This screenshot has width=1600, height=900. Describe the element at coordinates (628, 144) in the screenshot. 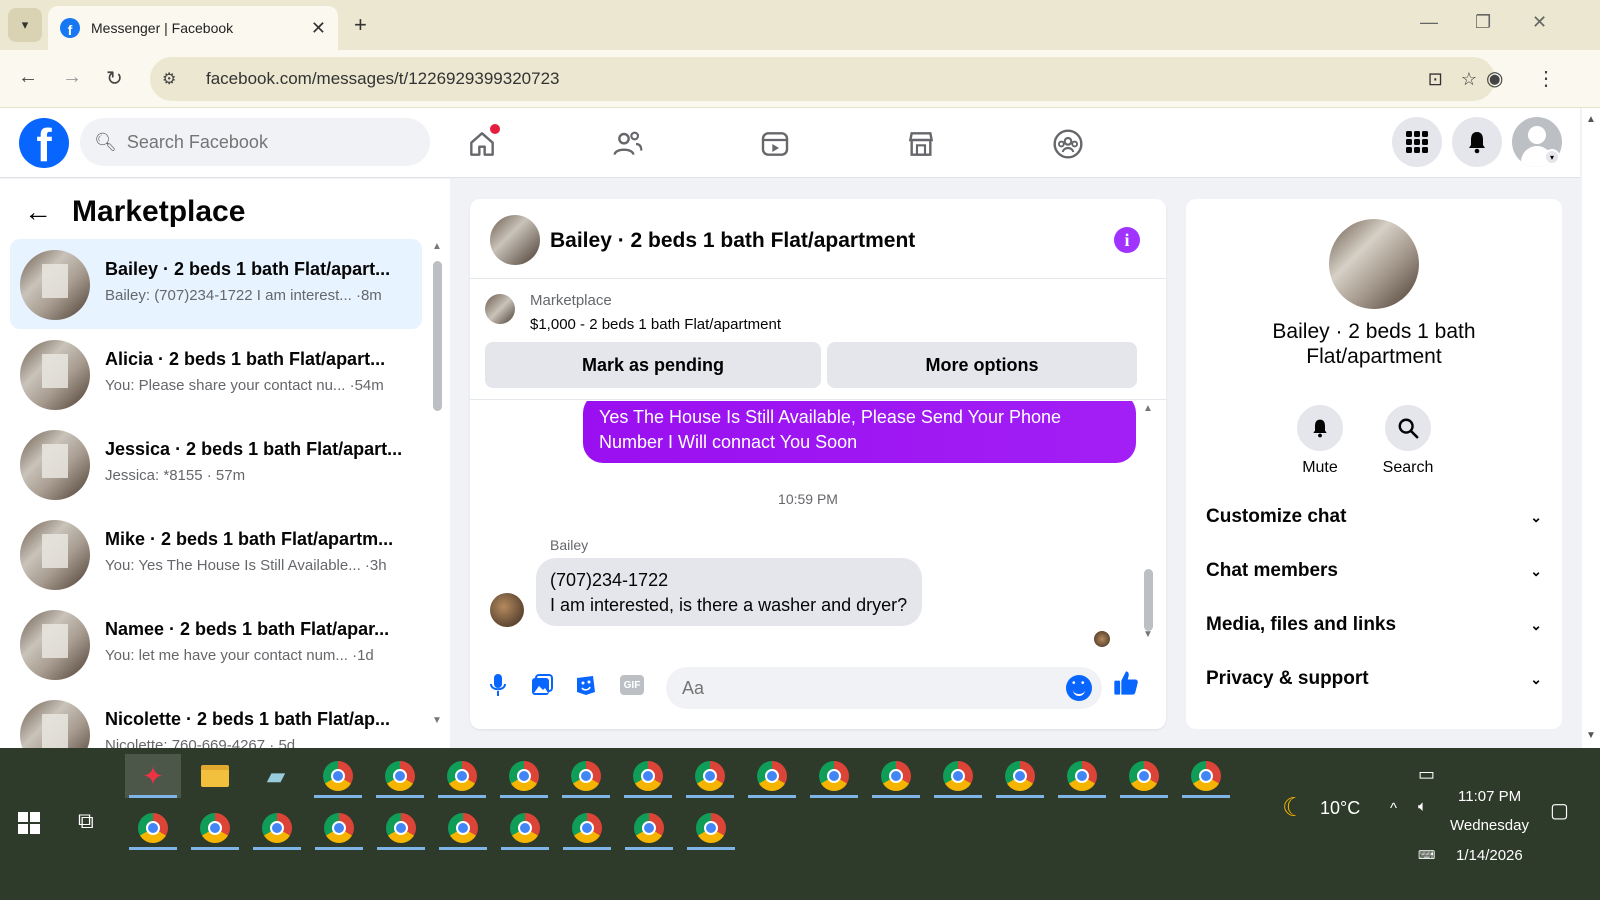

I see `nav-friends` at that location.